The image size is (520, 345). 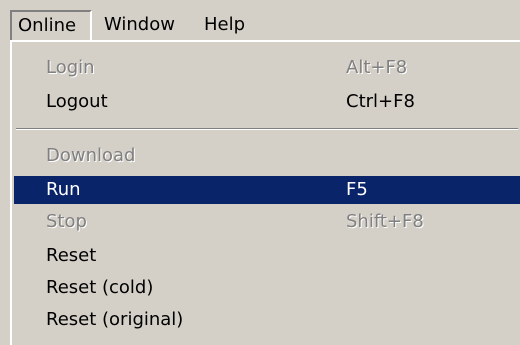 I want to click on menu-item-label: Logout, so click(x=77, y=101).